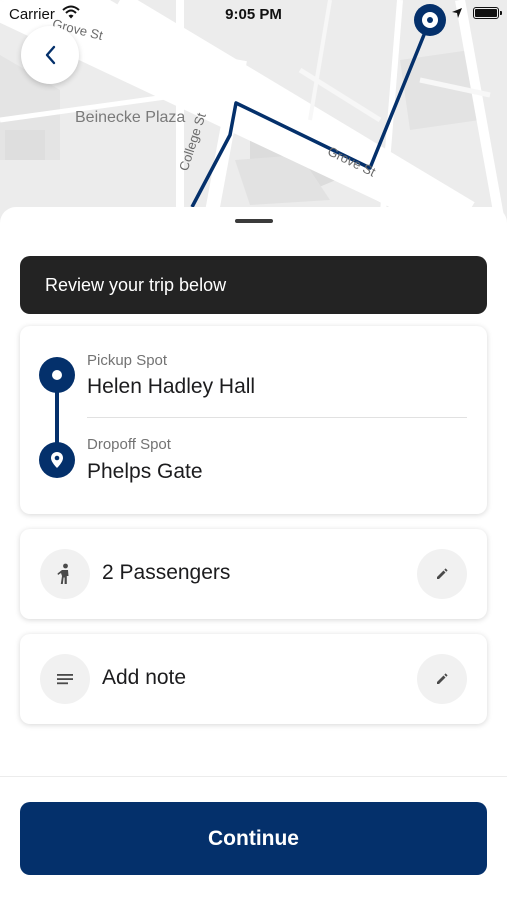 This screenshot has height=900, width=507. I want to click on dropoff-label: Dropoff Spot, so click(129, 444).